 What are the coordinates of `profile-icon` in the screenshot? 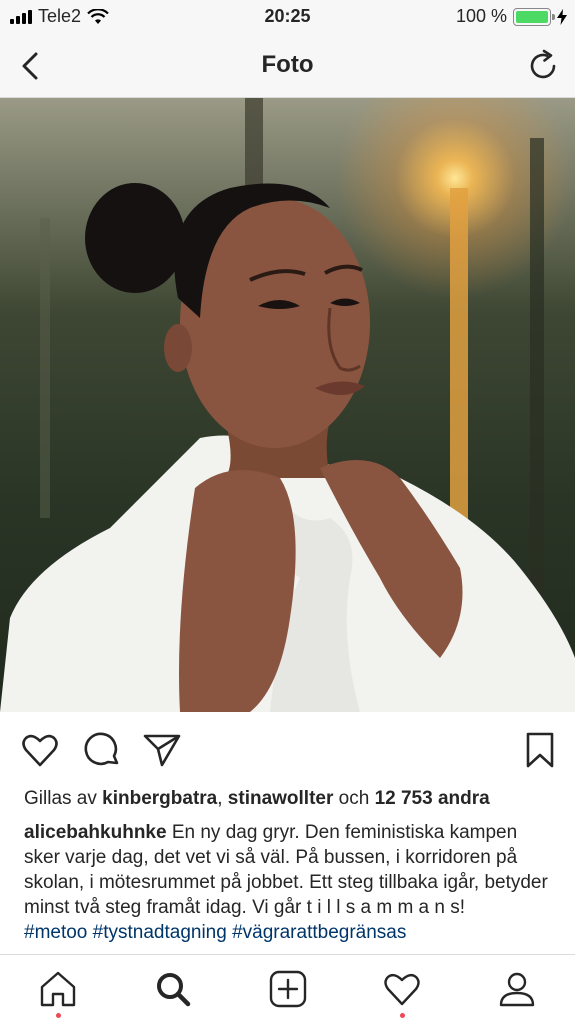 It's located at (517, 989).